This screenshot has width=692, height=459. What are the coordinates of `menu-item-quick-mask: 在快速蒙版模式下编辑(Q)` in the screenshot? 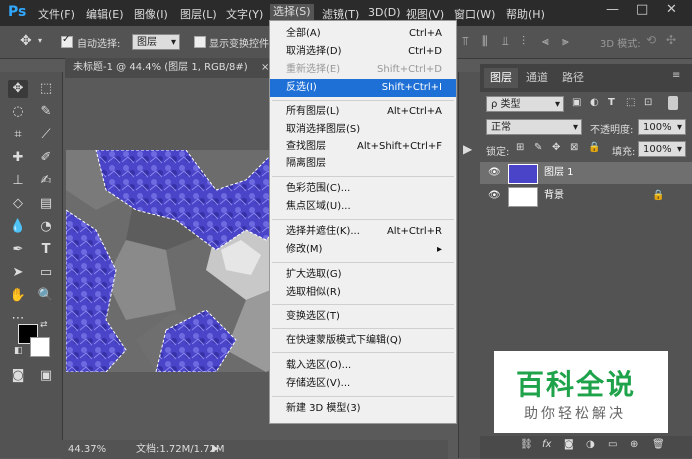 It's located at (363, 341).